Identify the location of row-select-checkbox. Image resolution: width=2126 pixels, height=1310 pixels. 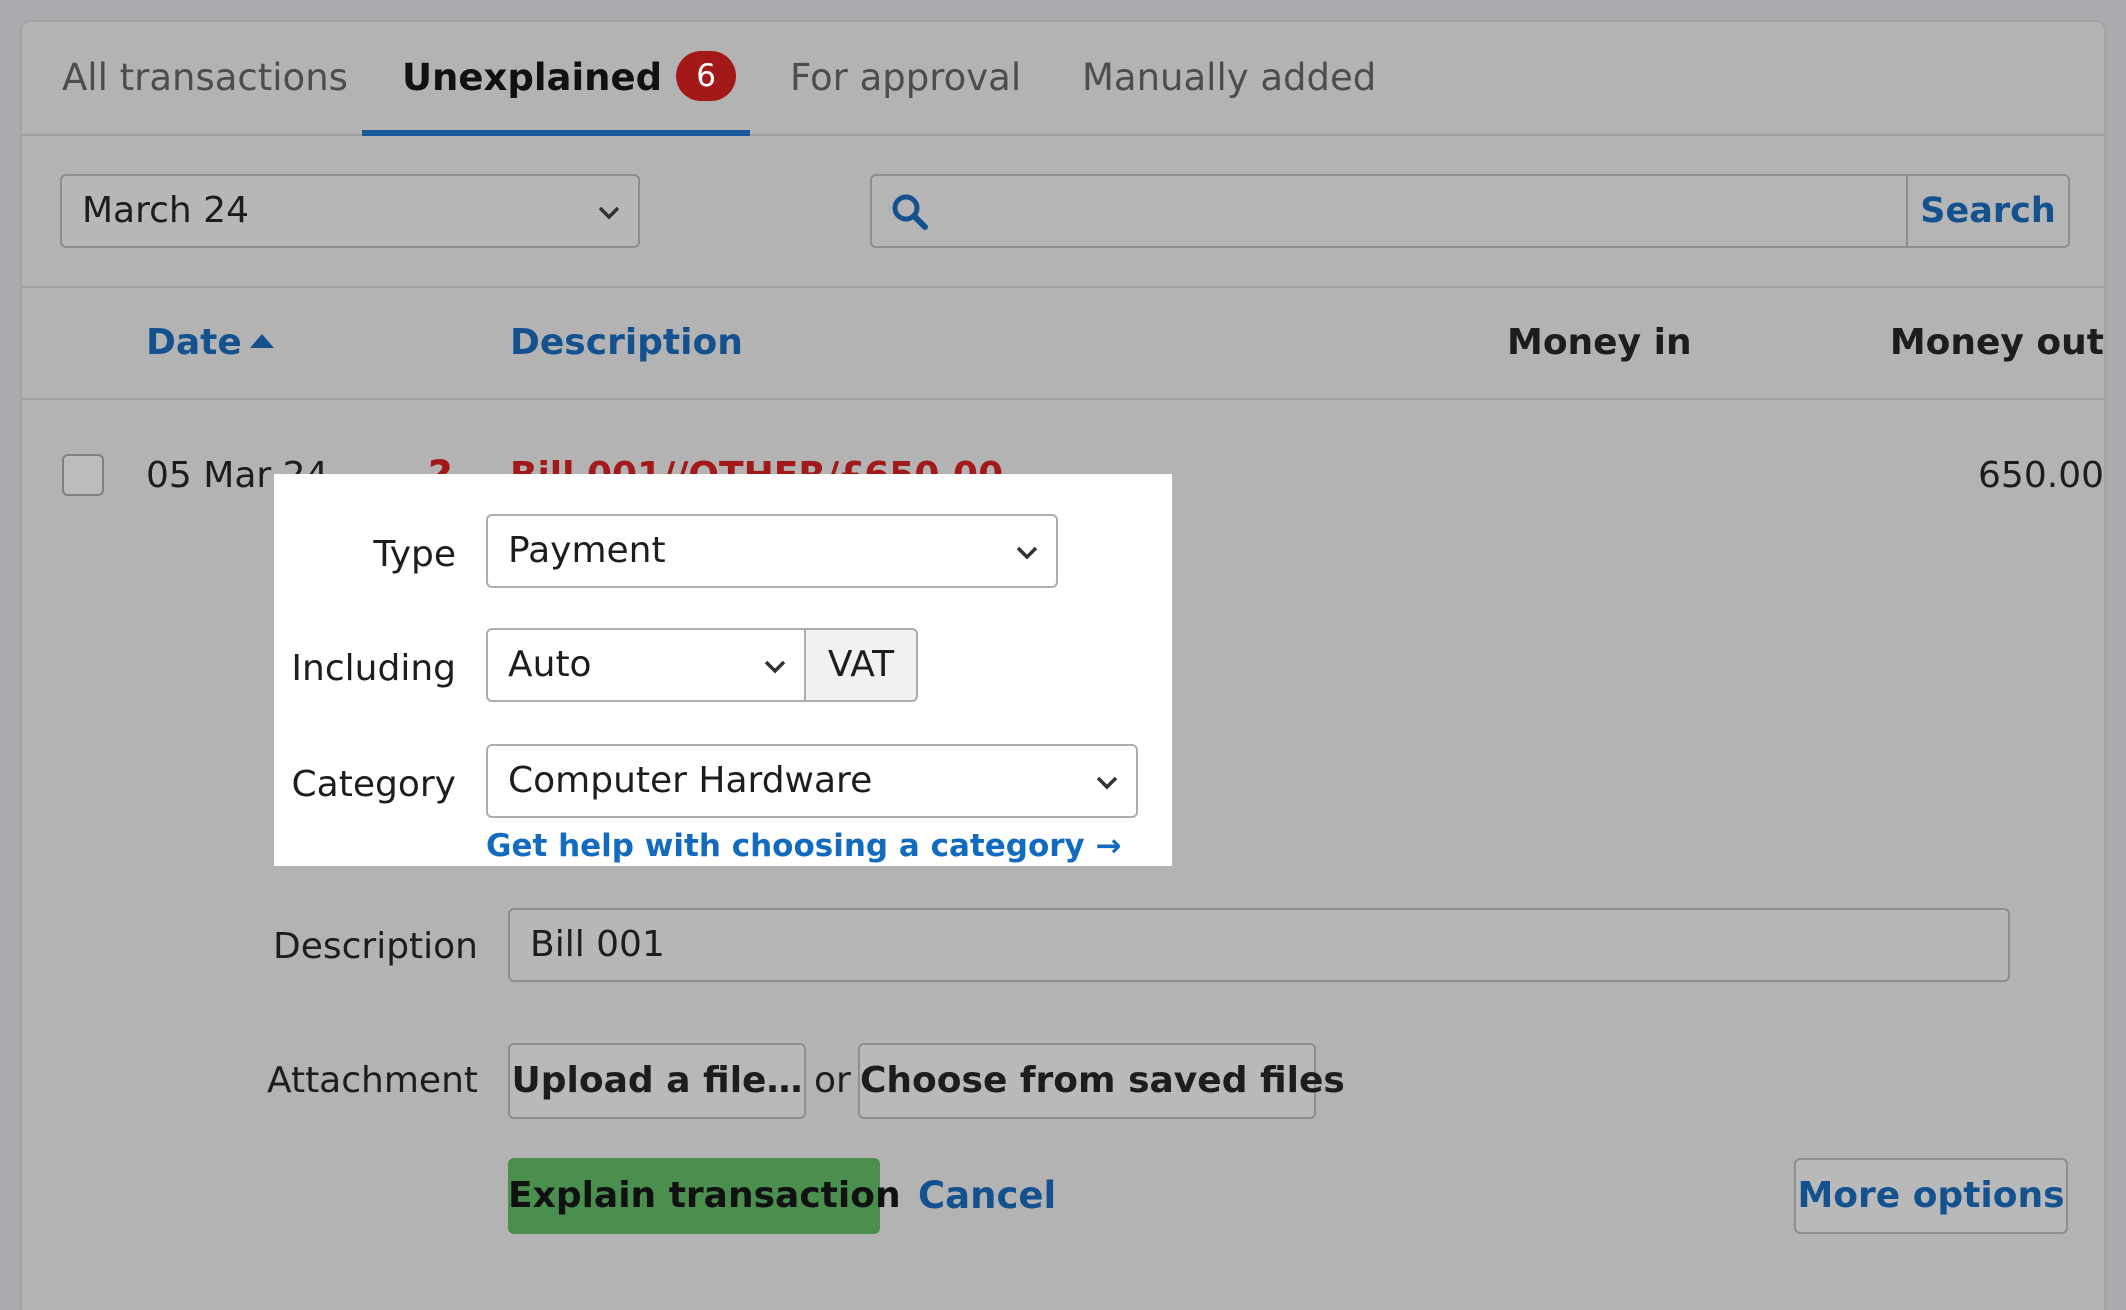
(83, 475).